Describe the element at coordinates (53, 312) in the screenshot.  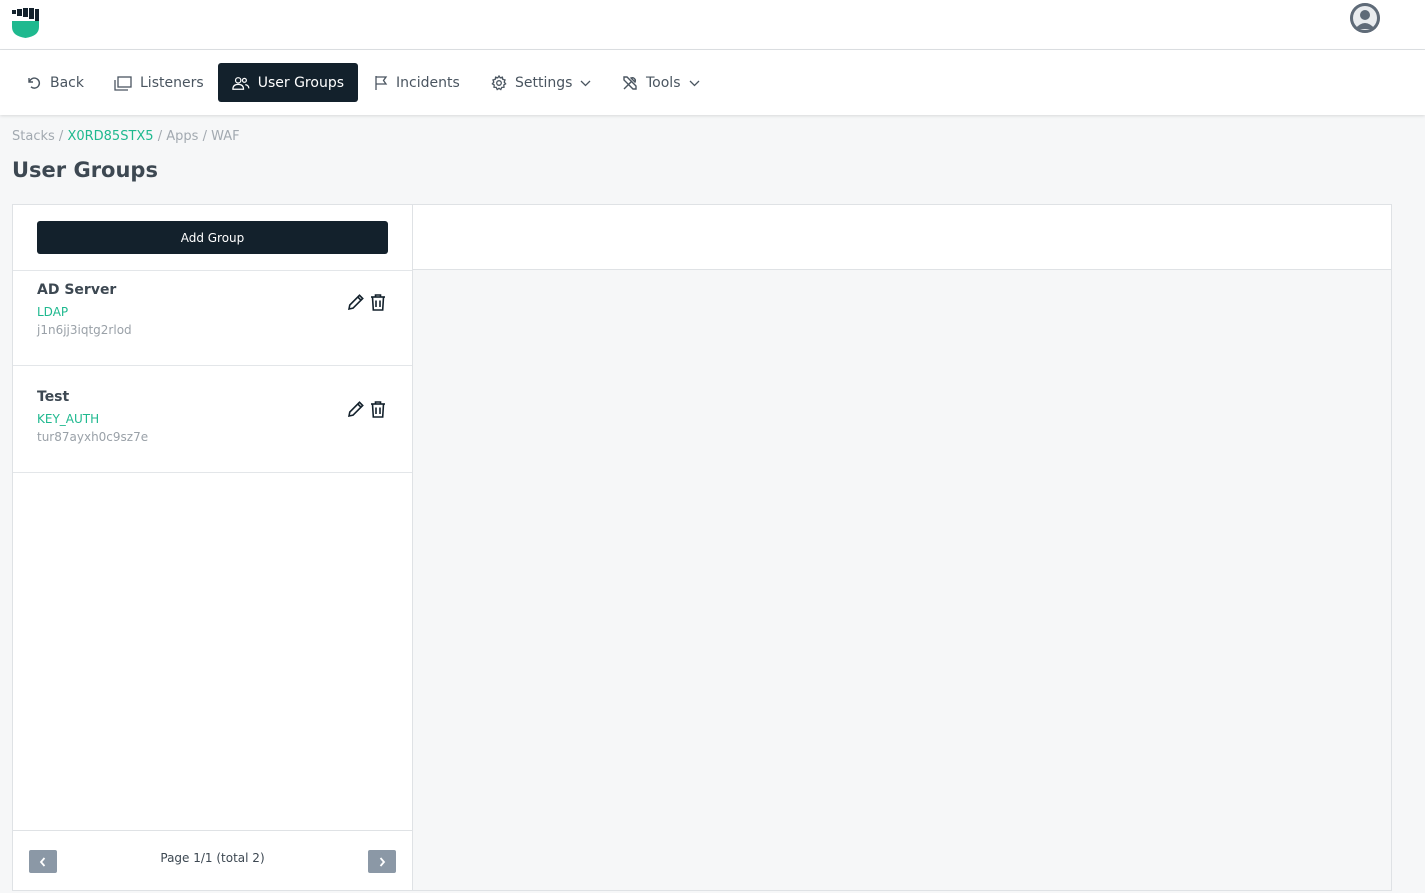
I see `group-type: LDAP` at that location.